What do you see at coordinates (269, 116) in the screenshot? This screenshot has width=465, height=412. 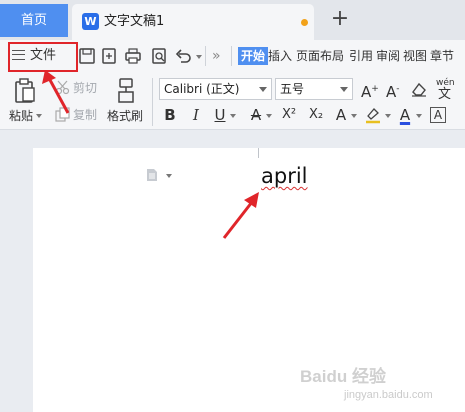 I see `strikethrough-dropdown-icon` at bounding box center [269, 116].